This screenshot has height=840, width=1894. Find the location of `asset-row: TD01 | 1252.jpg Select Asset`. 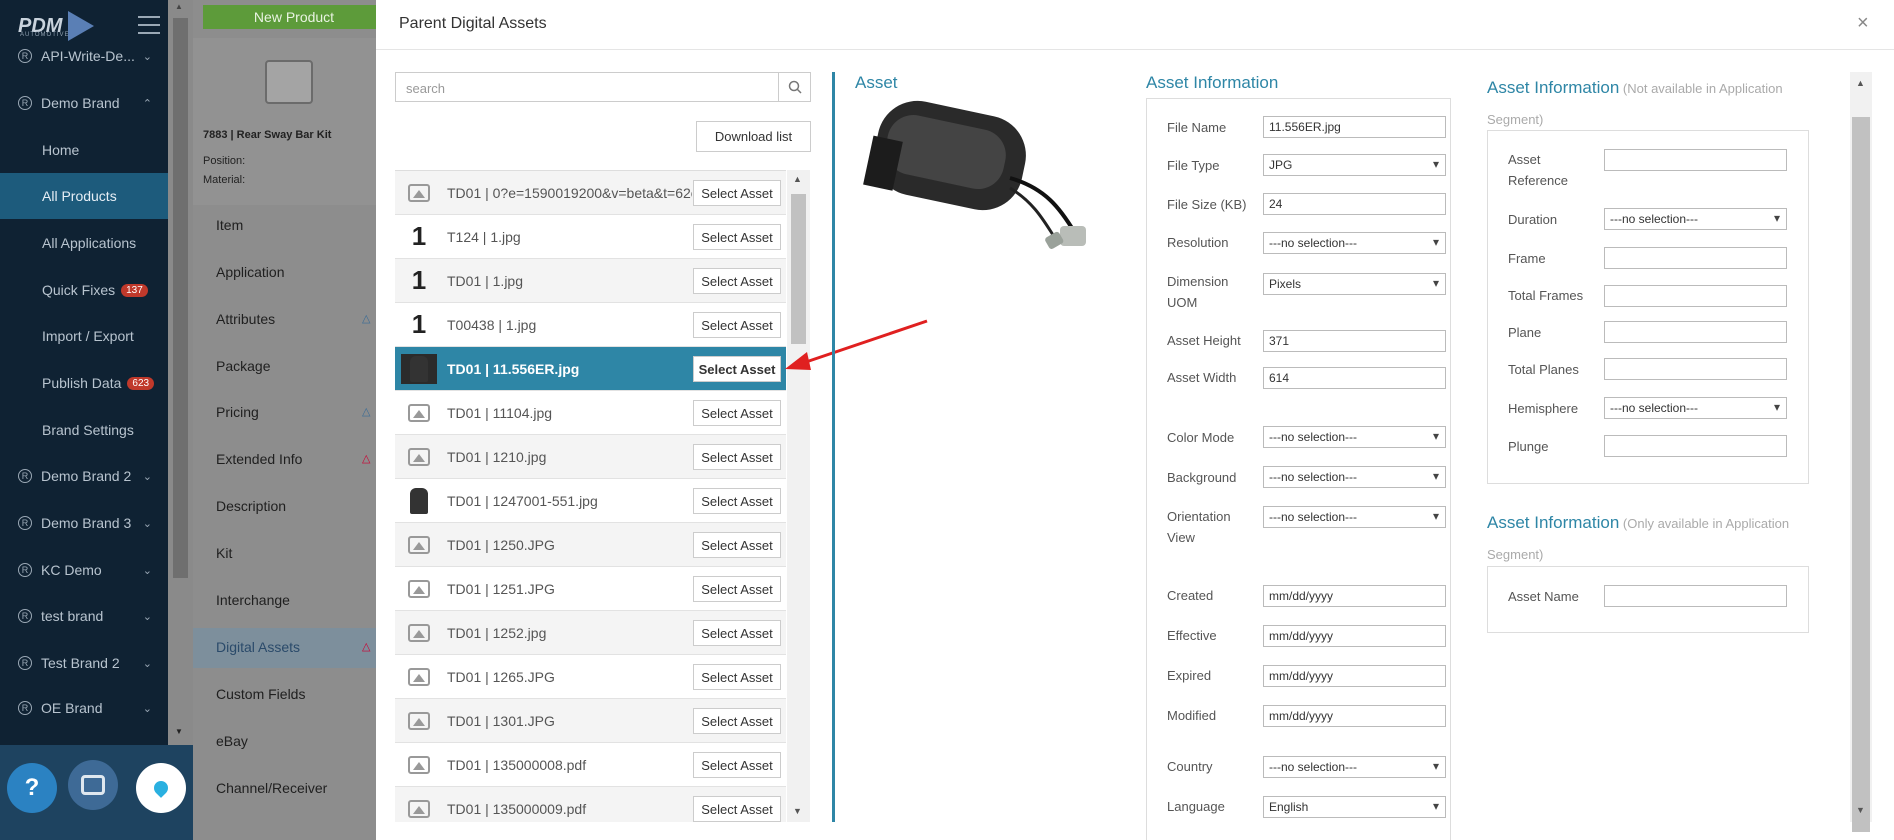

asset-row: TD01 | 1252.jpg Select Asset is located at coordinates (590, 633).